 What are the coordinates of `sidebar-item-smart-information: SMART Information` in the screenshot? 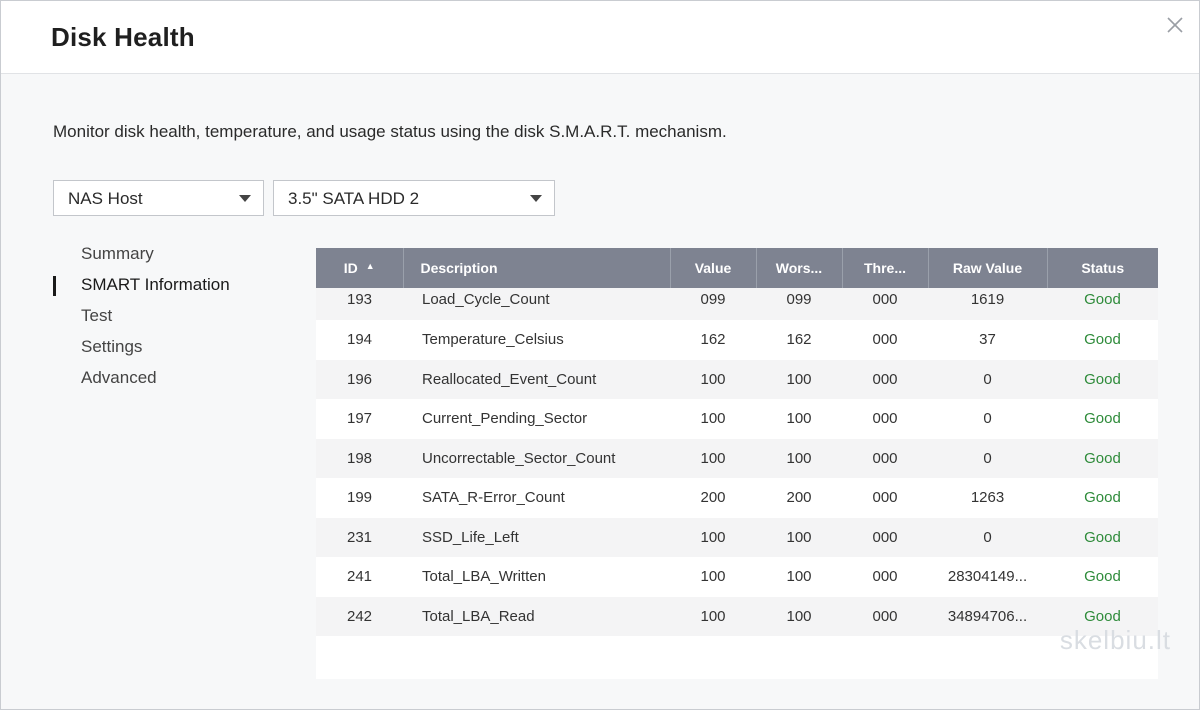 It's located at (168, 287).